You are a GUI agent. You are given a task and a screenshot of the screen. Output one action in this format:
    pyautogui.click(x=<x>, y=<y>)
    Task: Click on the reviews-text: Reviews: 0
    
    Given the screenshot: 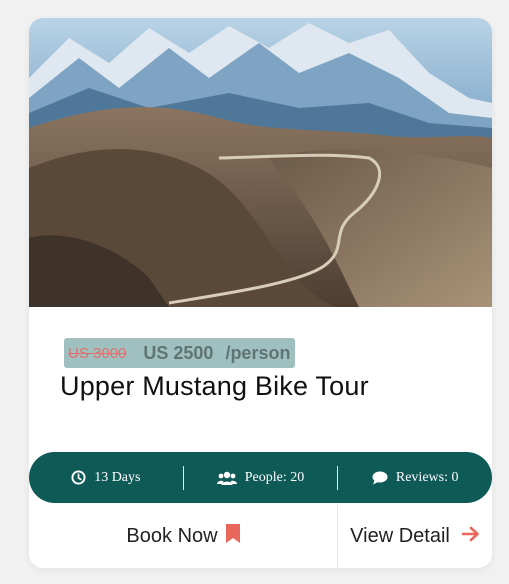 What is the action you would take?
    pyautogui.click(x=427, y=477)
    